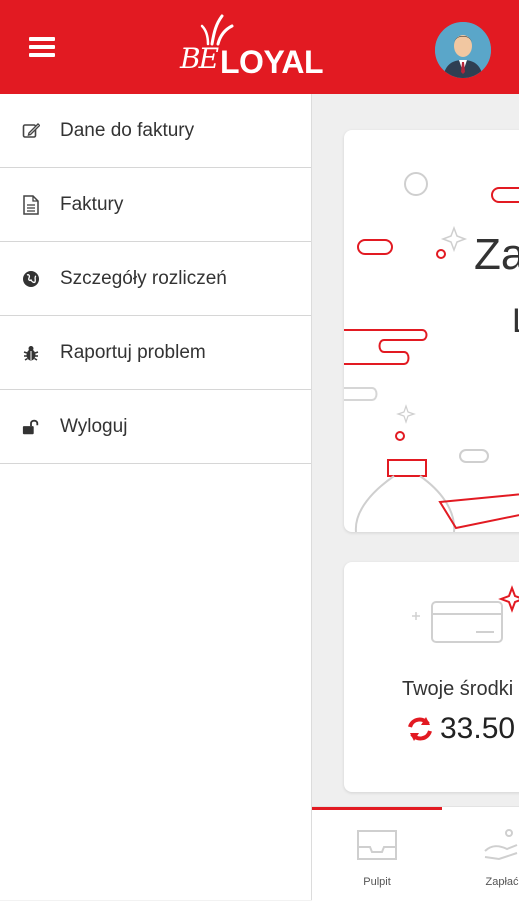 This screenshot has width=519, height=901. I want to click on menu-item-settlement-details: Szczegóły rozliczeń, so click(155, 279).